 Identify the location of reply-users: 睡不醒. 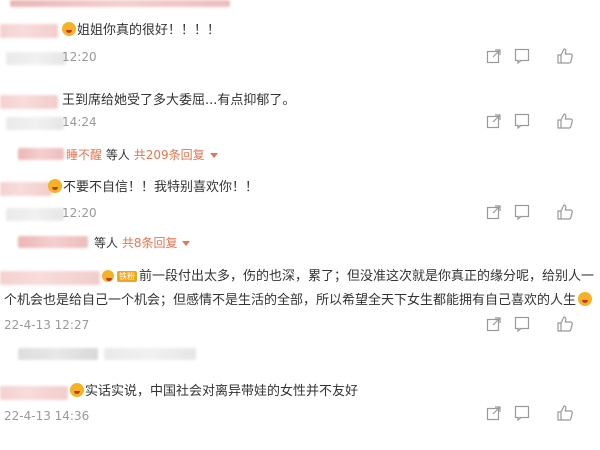
(84, 155).